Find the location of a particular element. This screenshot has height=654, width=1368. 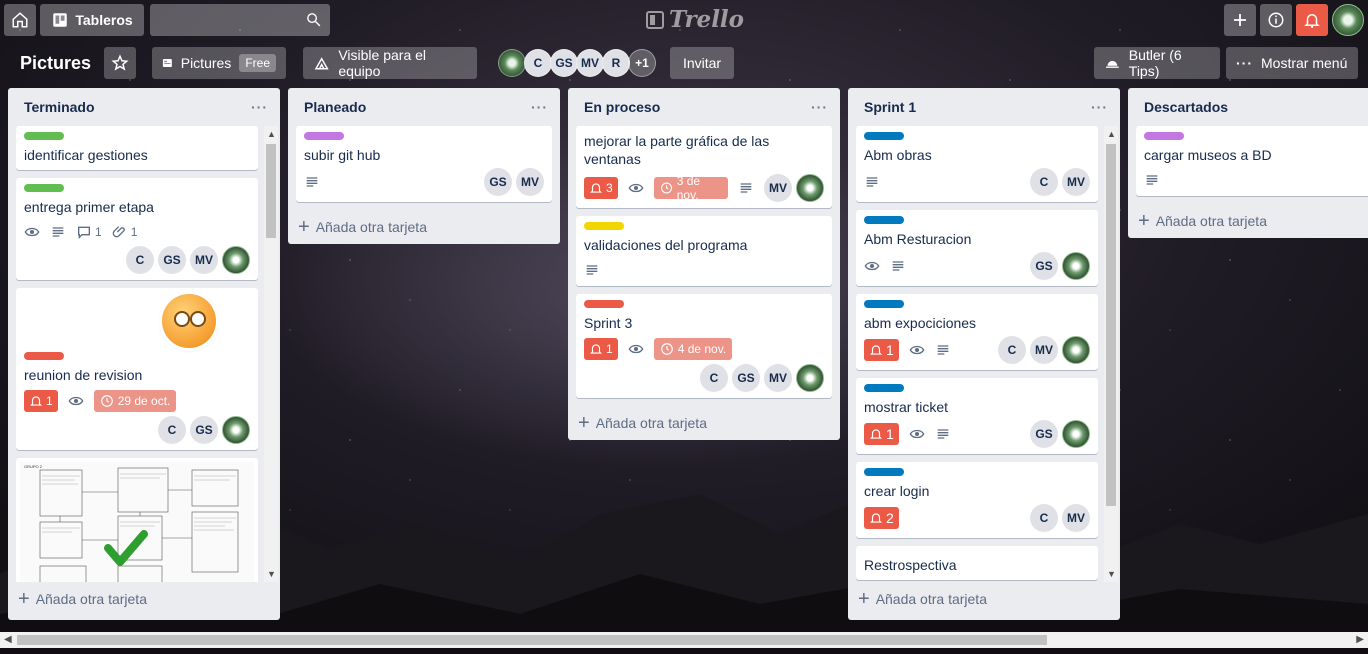

card: entrega primer etapa 1 1 C GS MV is located at coordinates (137, 229).